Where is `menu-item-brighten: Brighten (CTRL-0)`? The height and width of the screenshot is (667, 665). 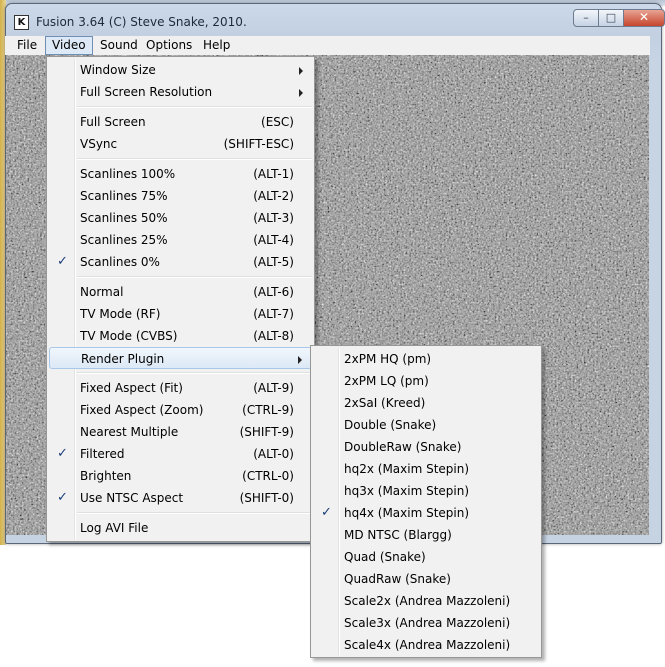
menu-item-brighten: Brighten (CTRL-0) is located at coordinates (180, 476).